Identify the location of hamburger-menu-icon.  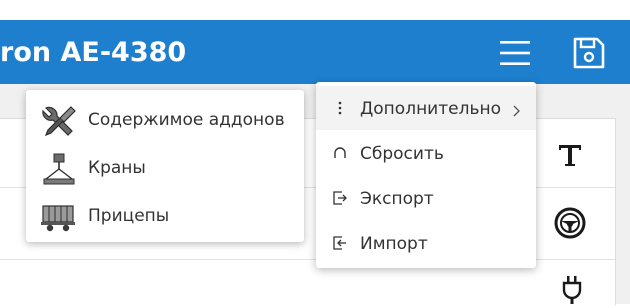
(515, 55).